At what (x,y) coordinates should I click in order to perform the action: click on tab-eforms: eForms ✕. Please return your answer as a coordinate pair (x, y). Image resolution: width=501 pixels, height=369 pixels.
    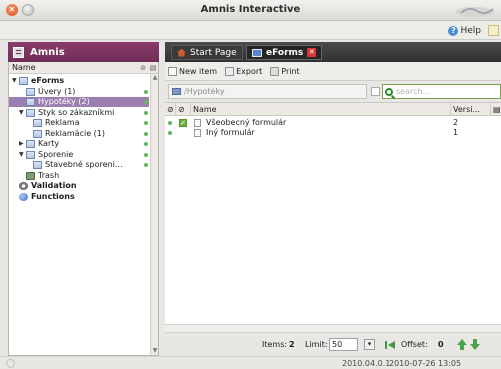
    Looking at the image, I should click on (284, 52).